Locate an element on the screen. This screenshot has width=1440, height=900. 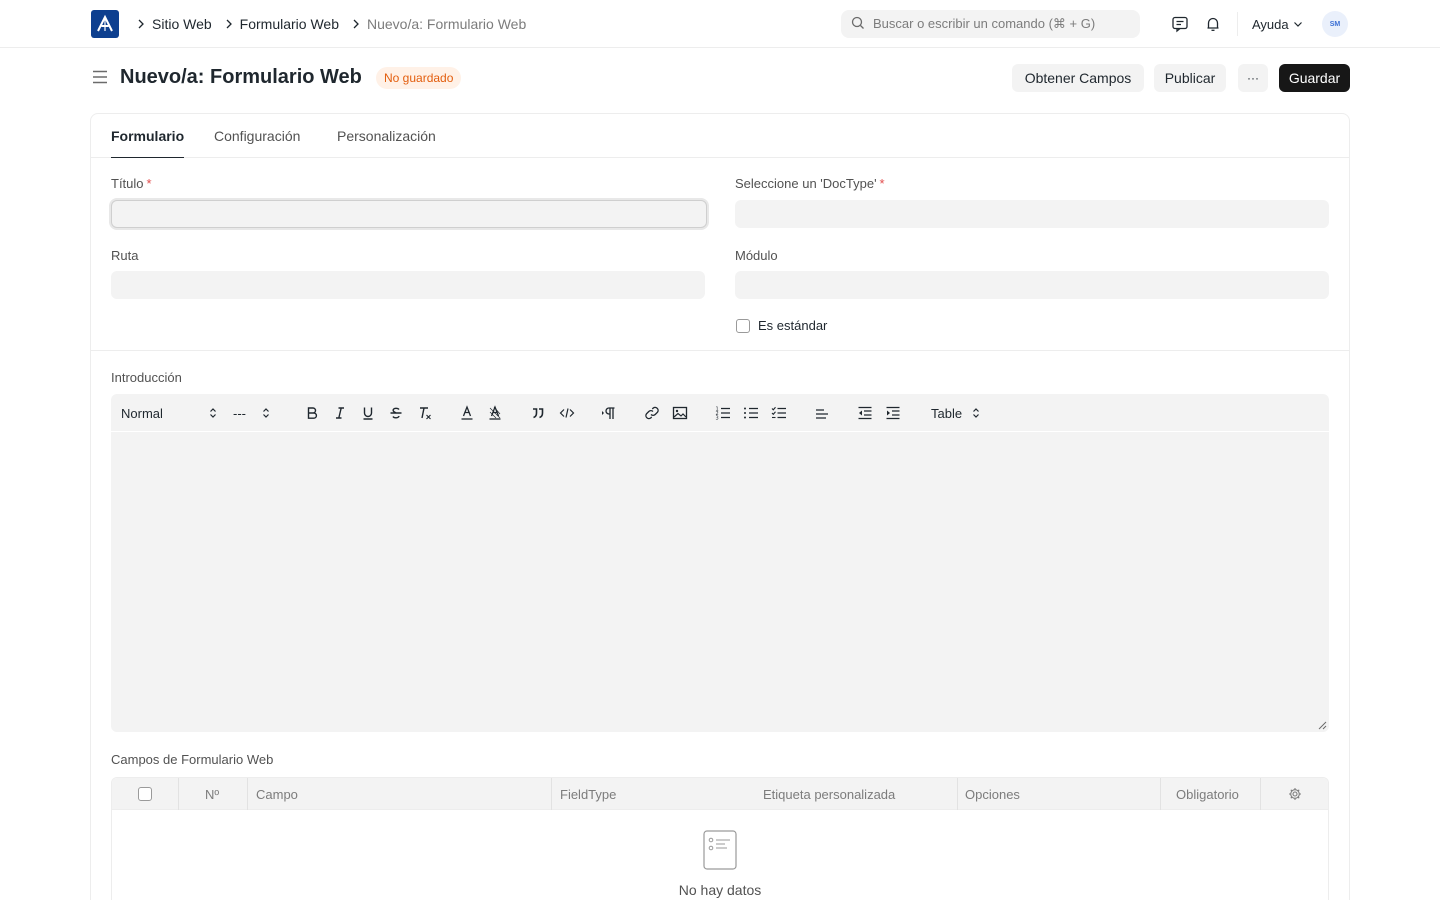
column-header-campo: Campo is located at coordinates (277, 794).